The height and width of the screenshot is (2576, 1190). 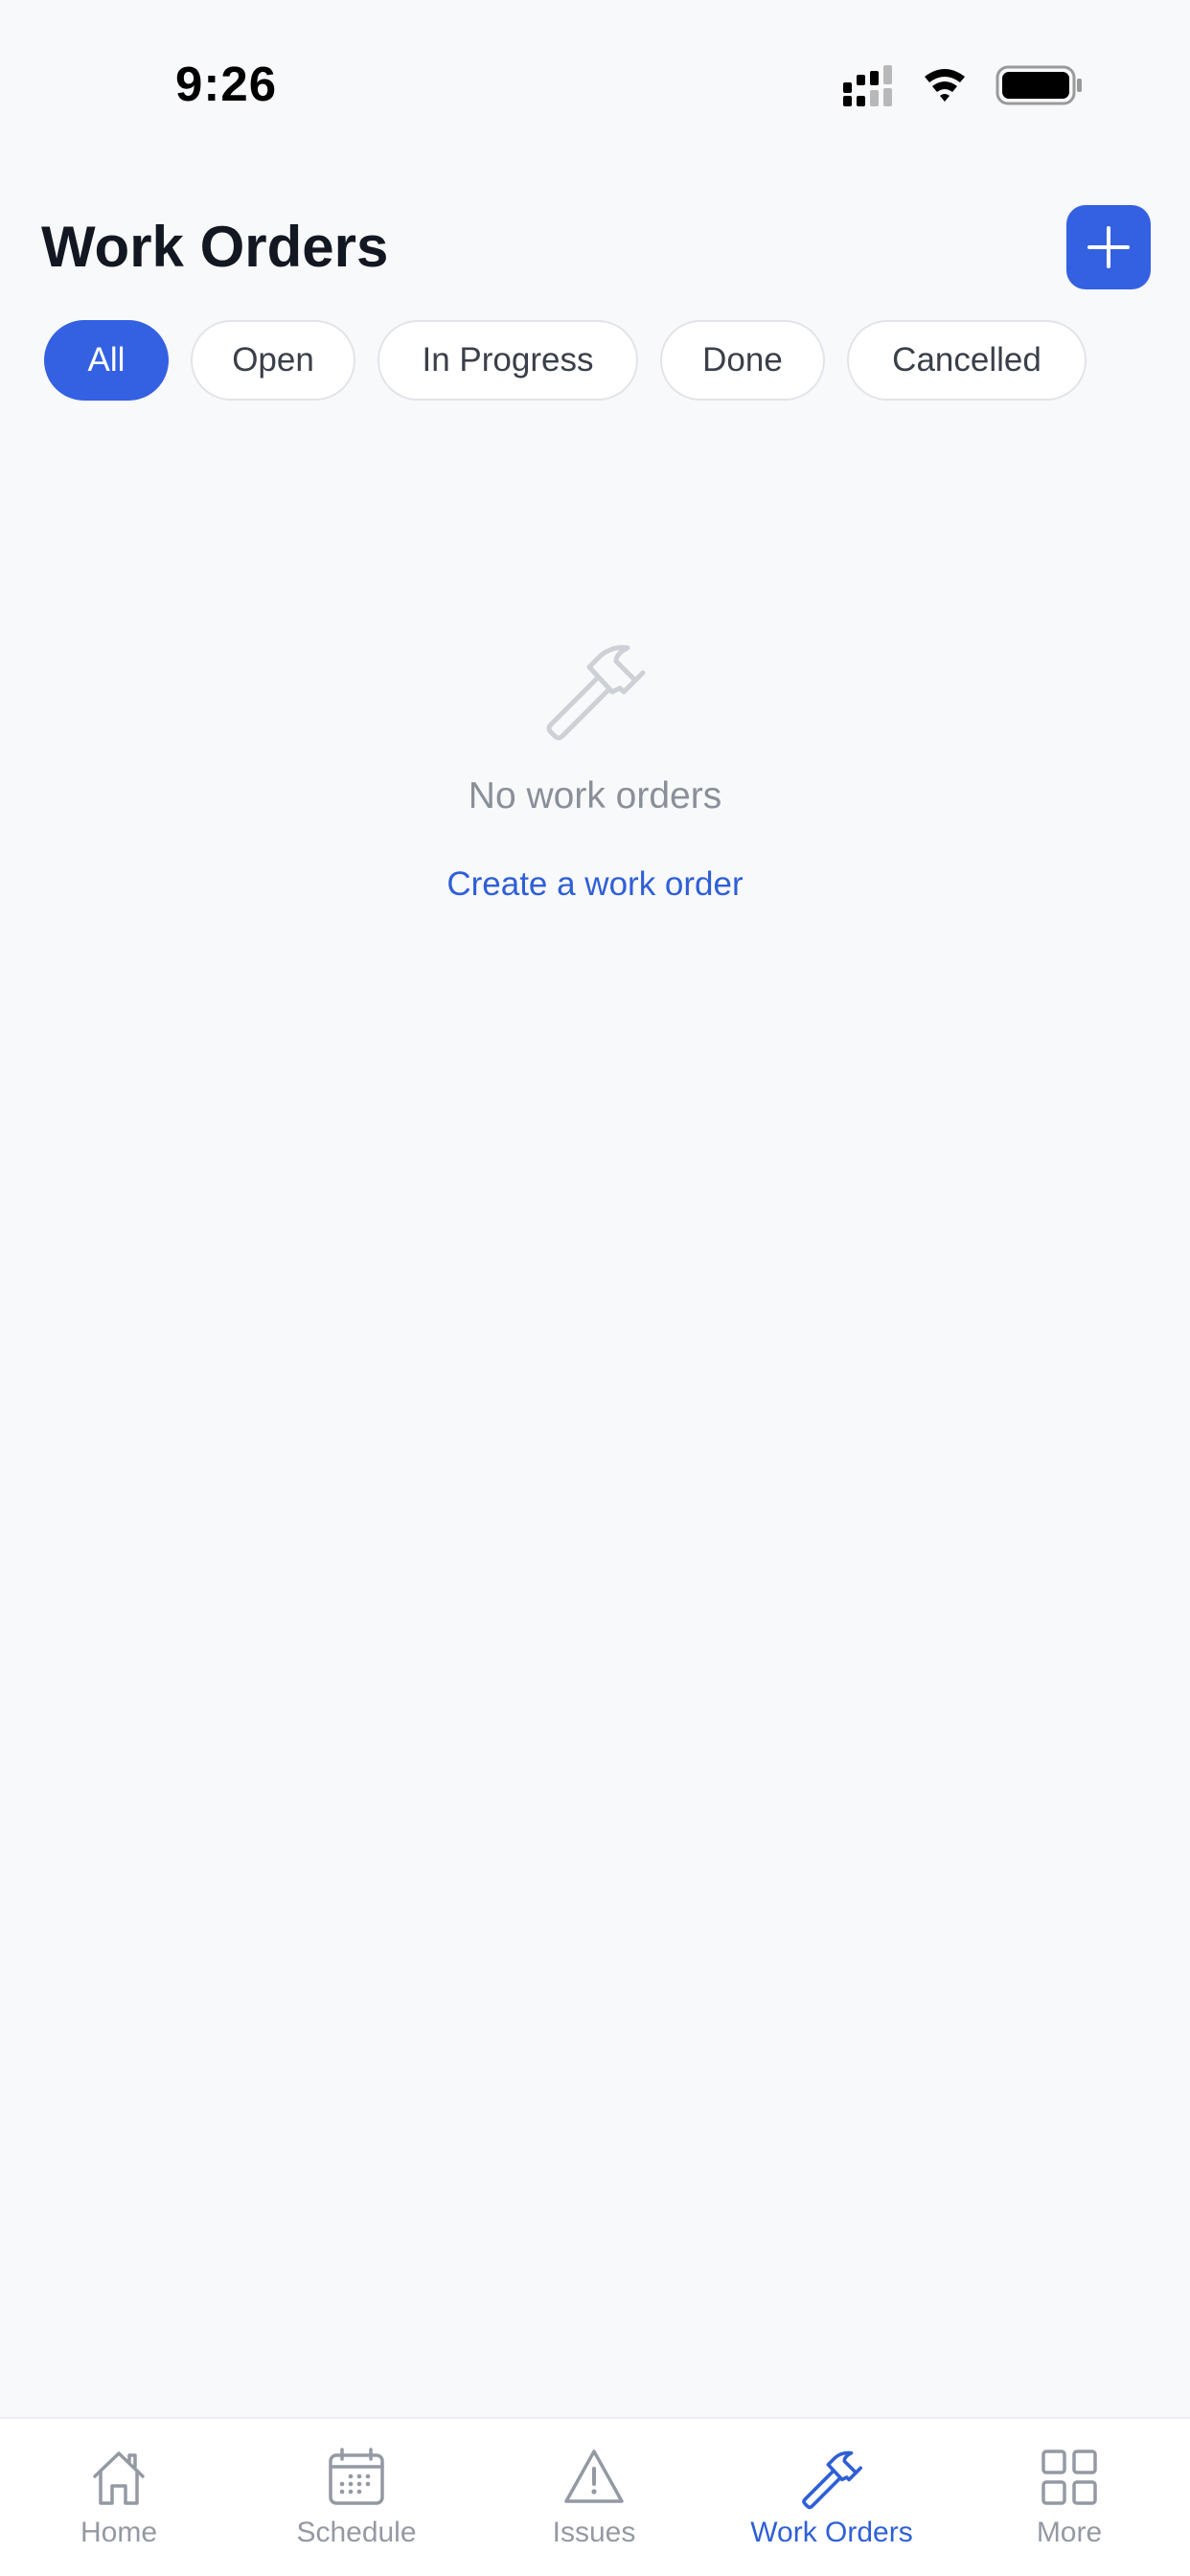 What do you see at coordinates (595, 769) in the screenshot?
I see `empty-state: No work orders Create a work order` at bounding box center [595, 769].